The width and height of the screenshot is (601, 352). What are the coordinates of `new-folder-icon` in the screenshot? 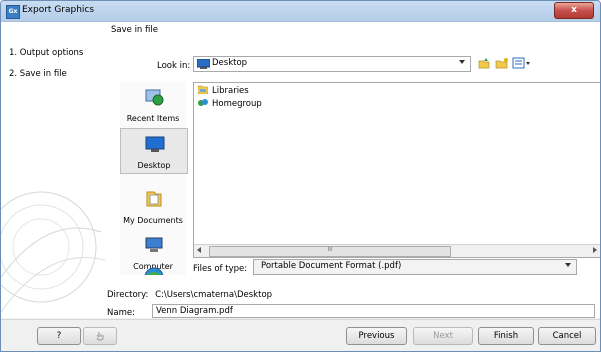 It's located at (502, 63).